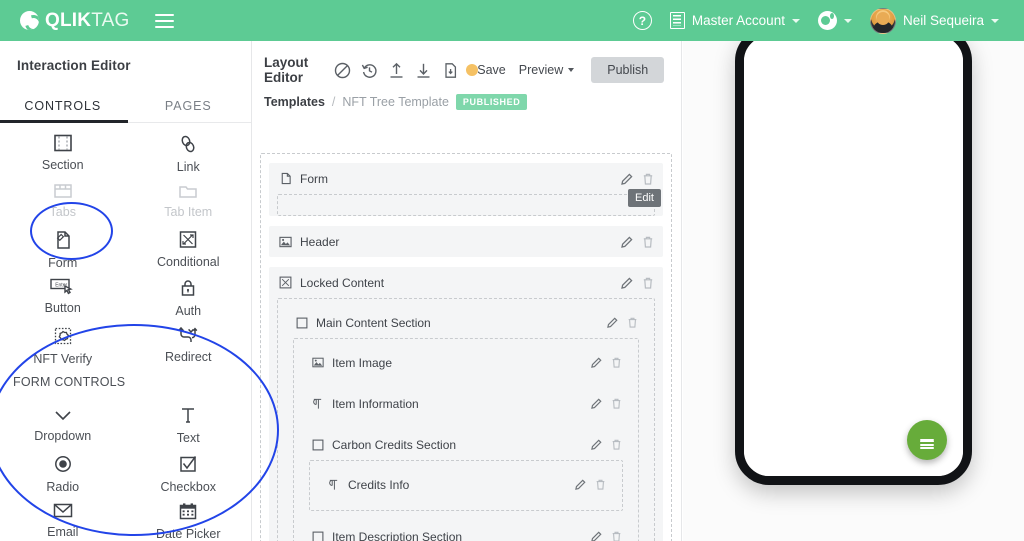 The width and height of the screenshot is (1024, 541). I want to click on tree-node-item-description-section: Item Description Section, so click(466, 531).